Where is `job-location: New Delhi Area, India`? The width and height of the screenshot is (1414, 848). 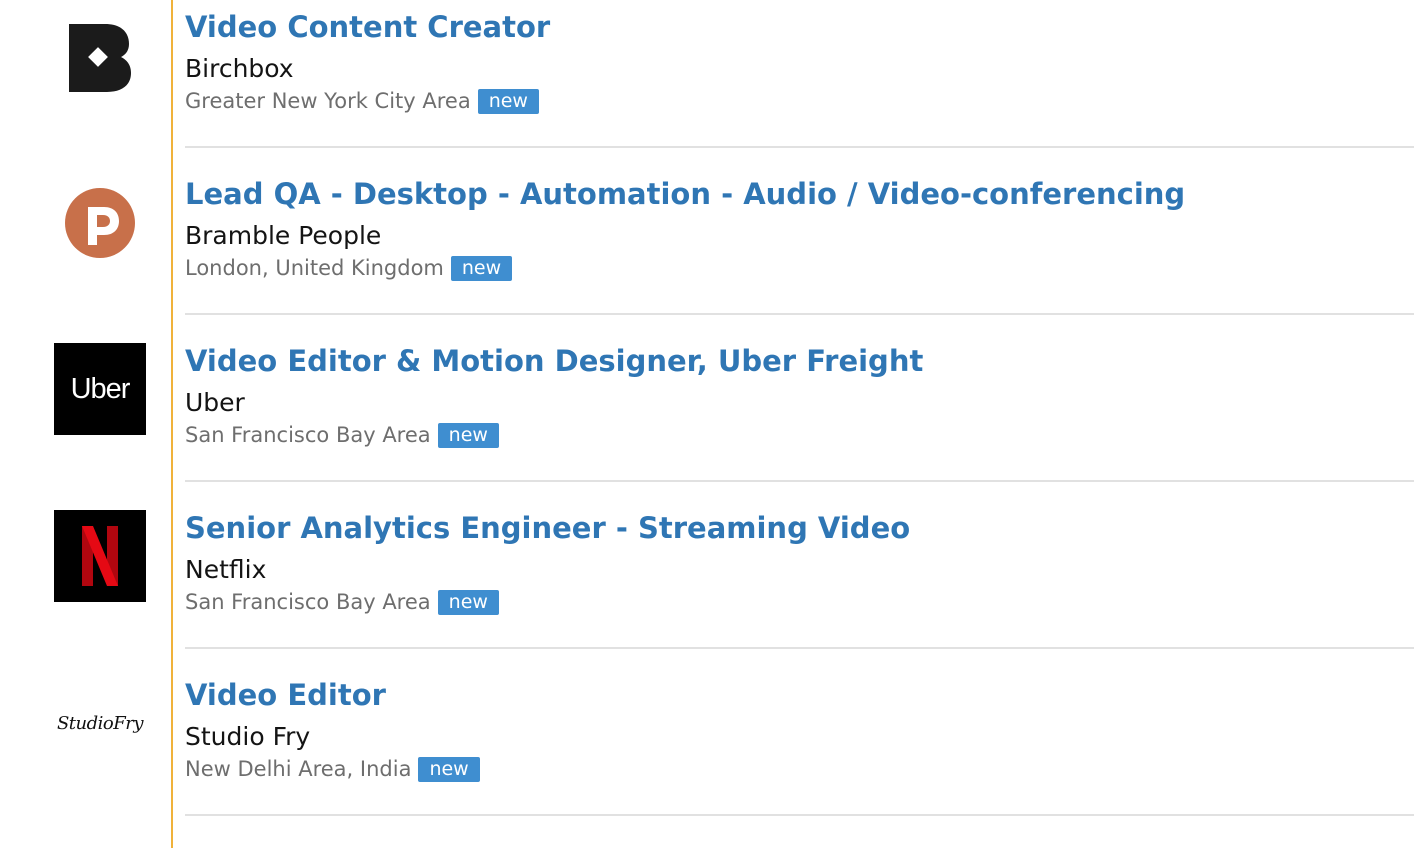 job-location: New Delhi Area, India is located at coordinates (298, 769).